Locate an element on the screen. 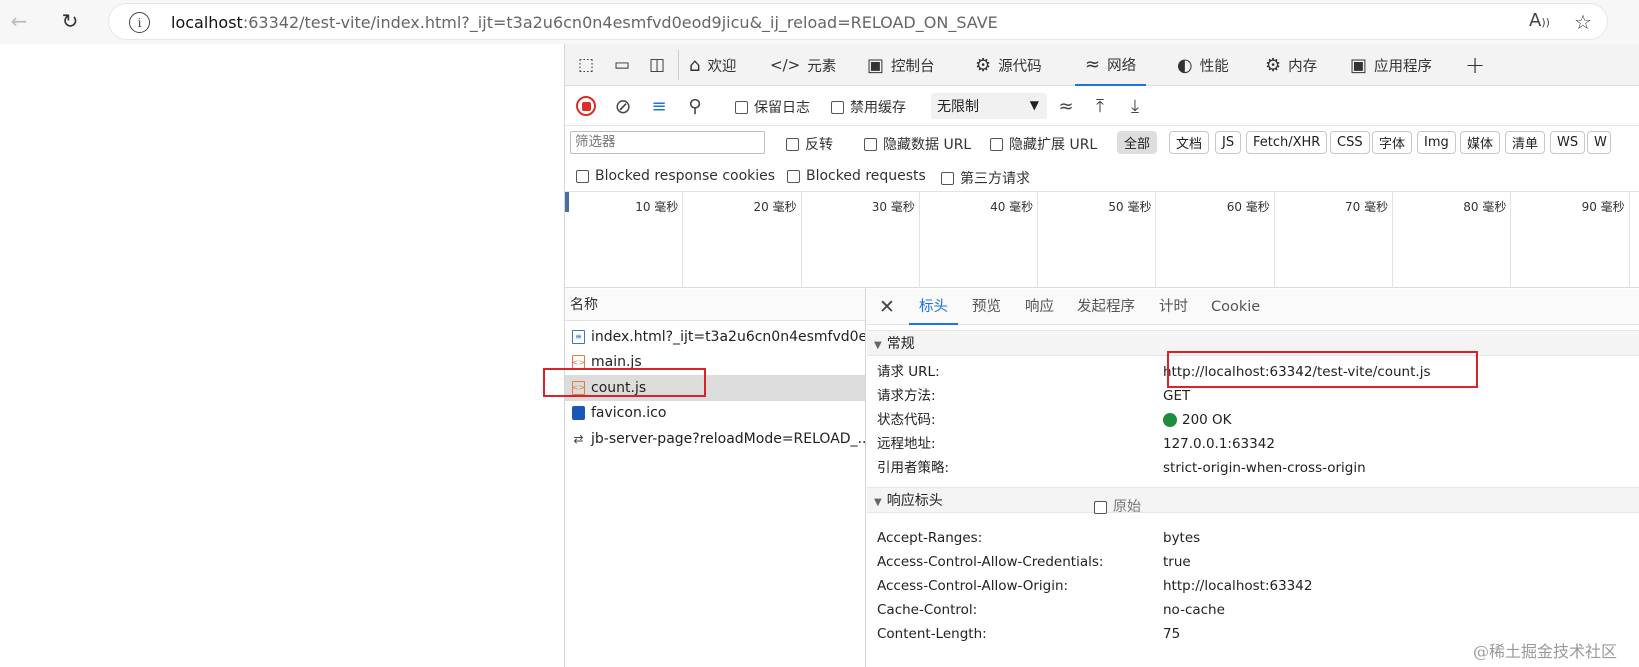  timeline-tick-label: 80 毫秒 is located at coordinates (1485, 207).